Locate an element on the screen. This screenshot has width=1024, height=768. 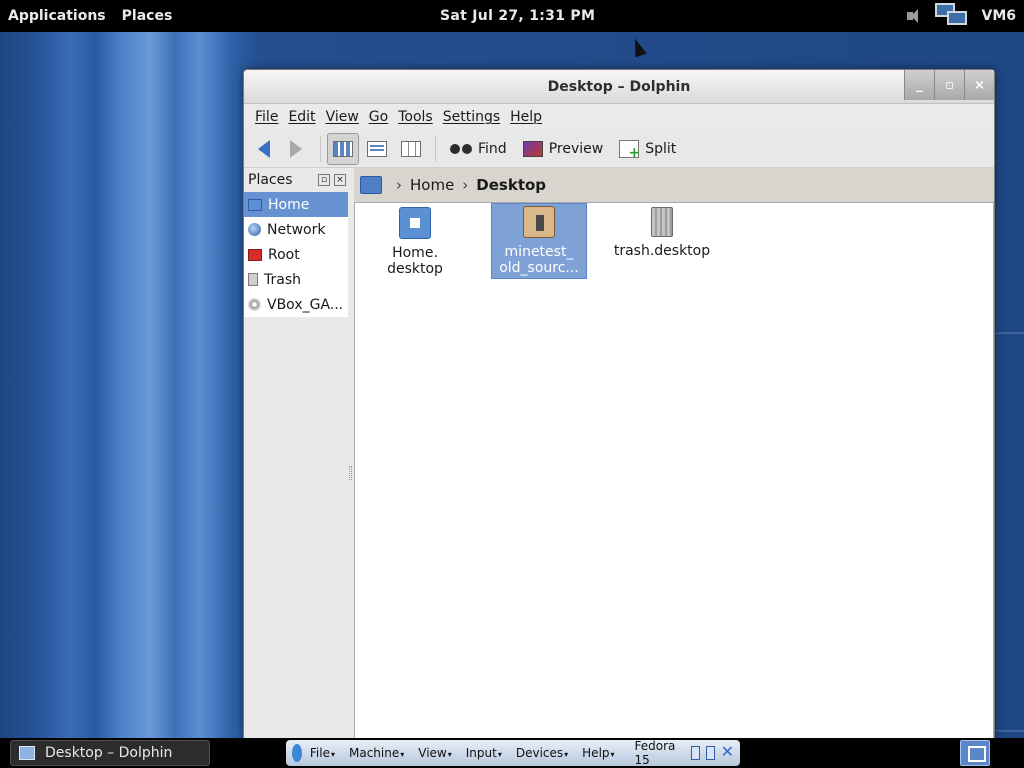
menu-settings: Settings is located at coordinates (471, 117).